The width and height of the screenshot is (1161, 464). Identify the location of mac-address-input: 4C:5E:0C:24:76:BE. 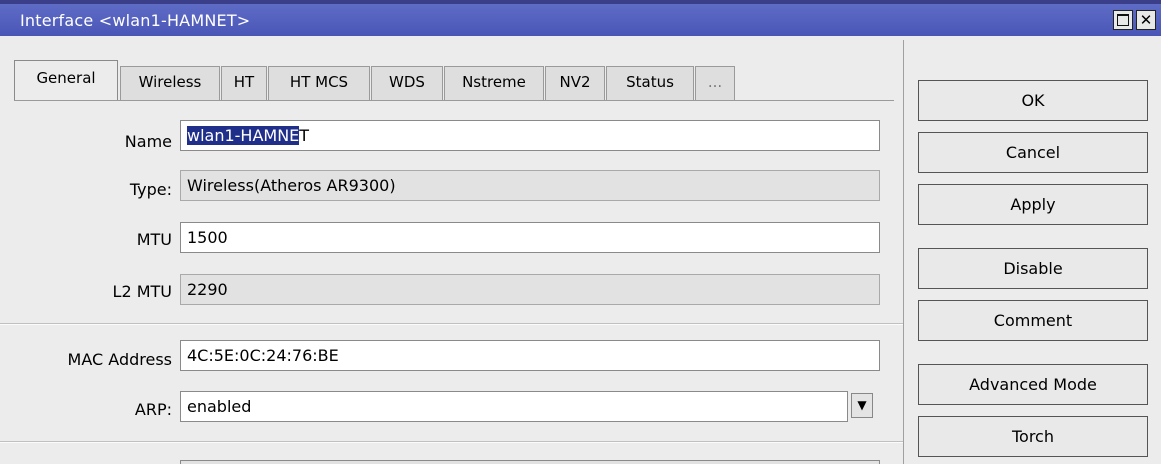
(530, 355).